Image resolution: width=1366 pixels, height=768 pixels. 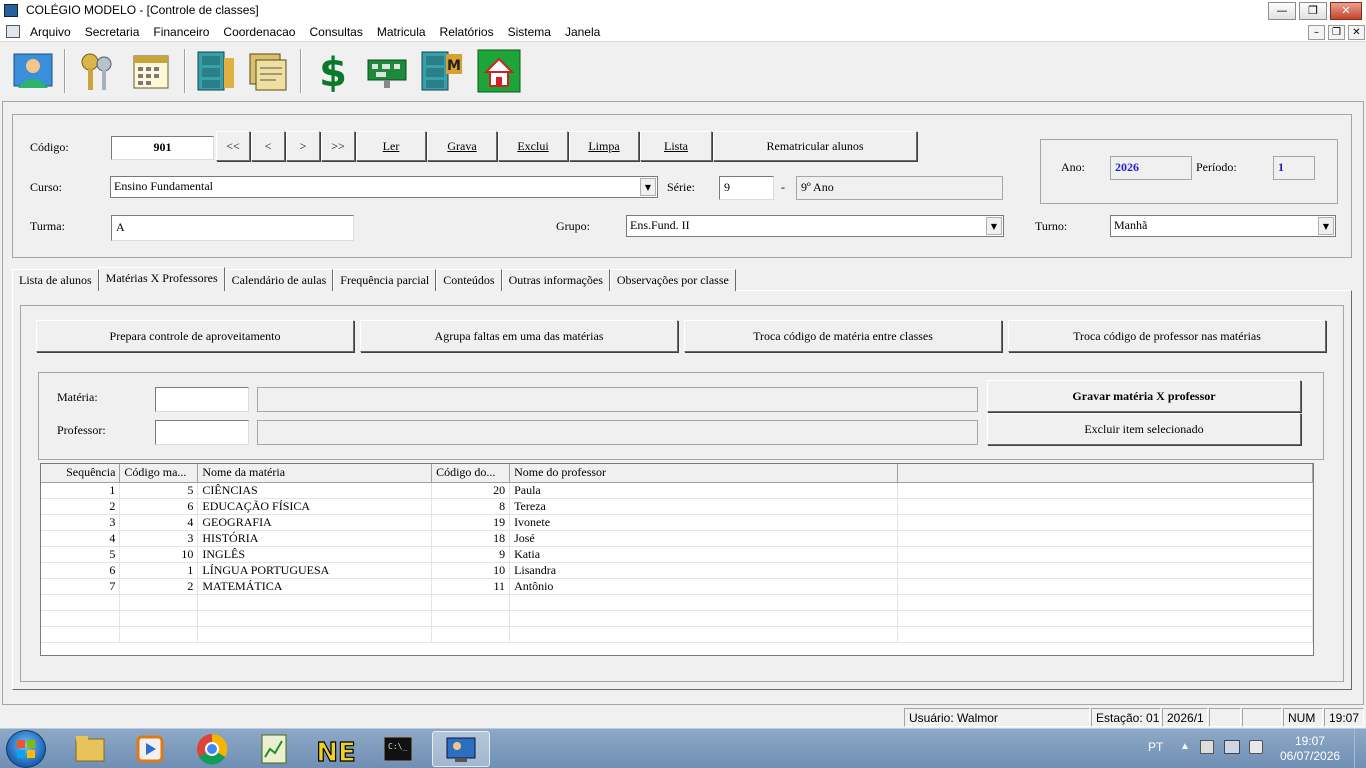 I want to click on tray-chevron-up-icon: ▲, so click(x=1185, y=746).